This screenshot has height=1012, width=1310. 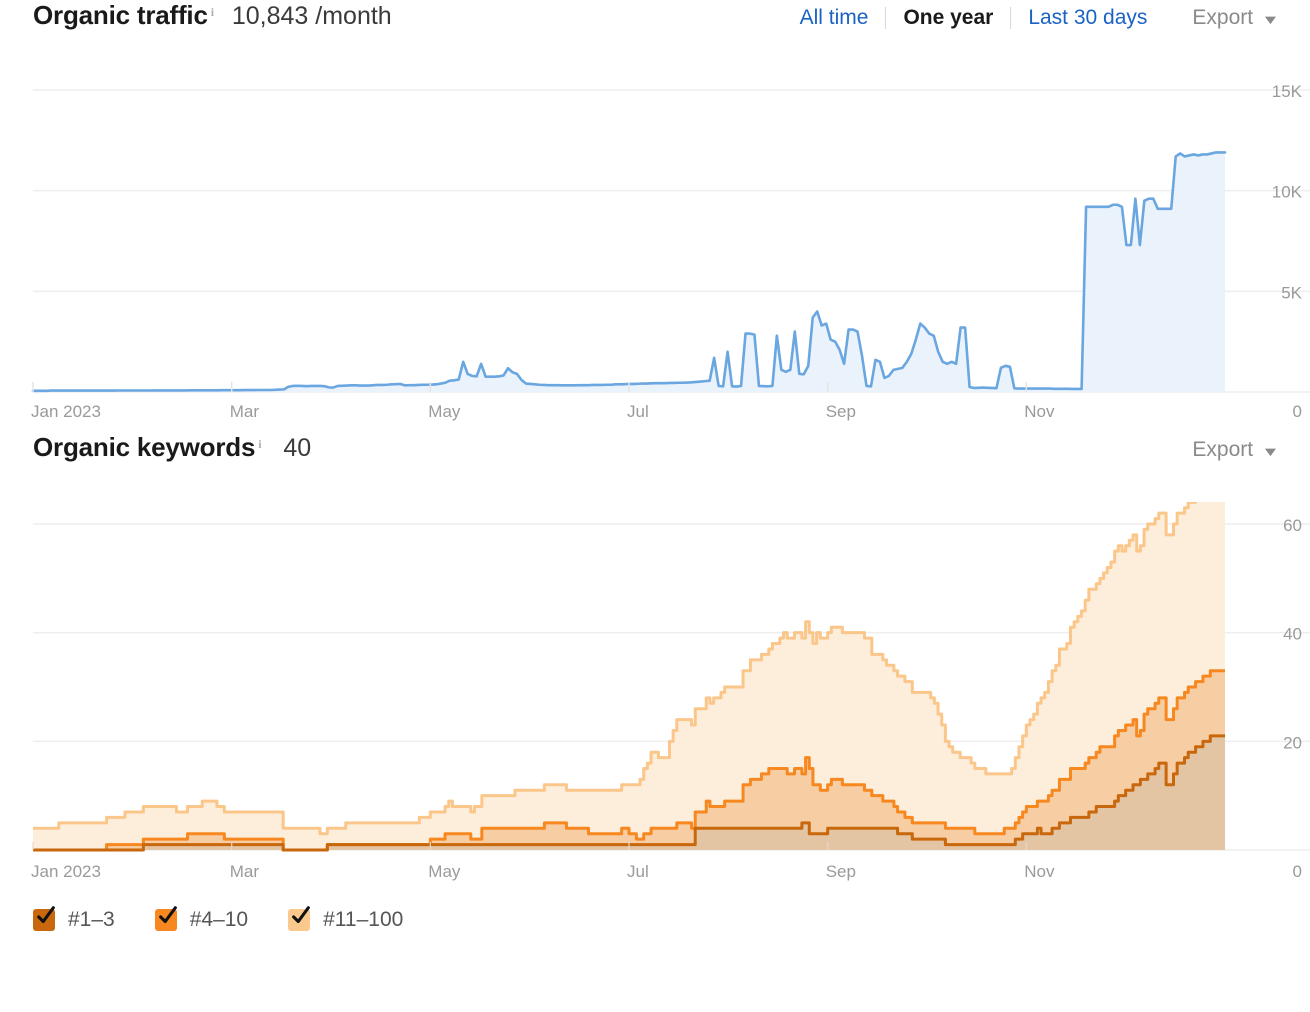 What do you see at coordinates (219, 919) in the screenshot?
I see `legend-label: #4–10` at bounding box center [219, 919].